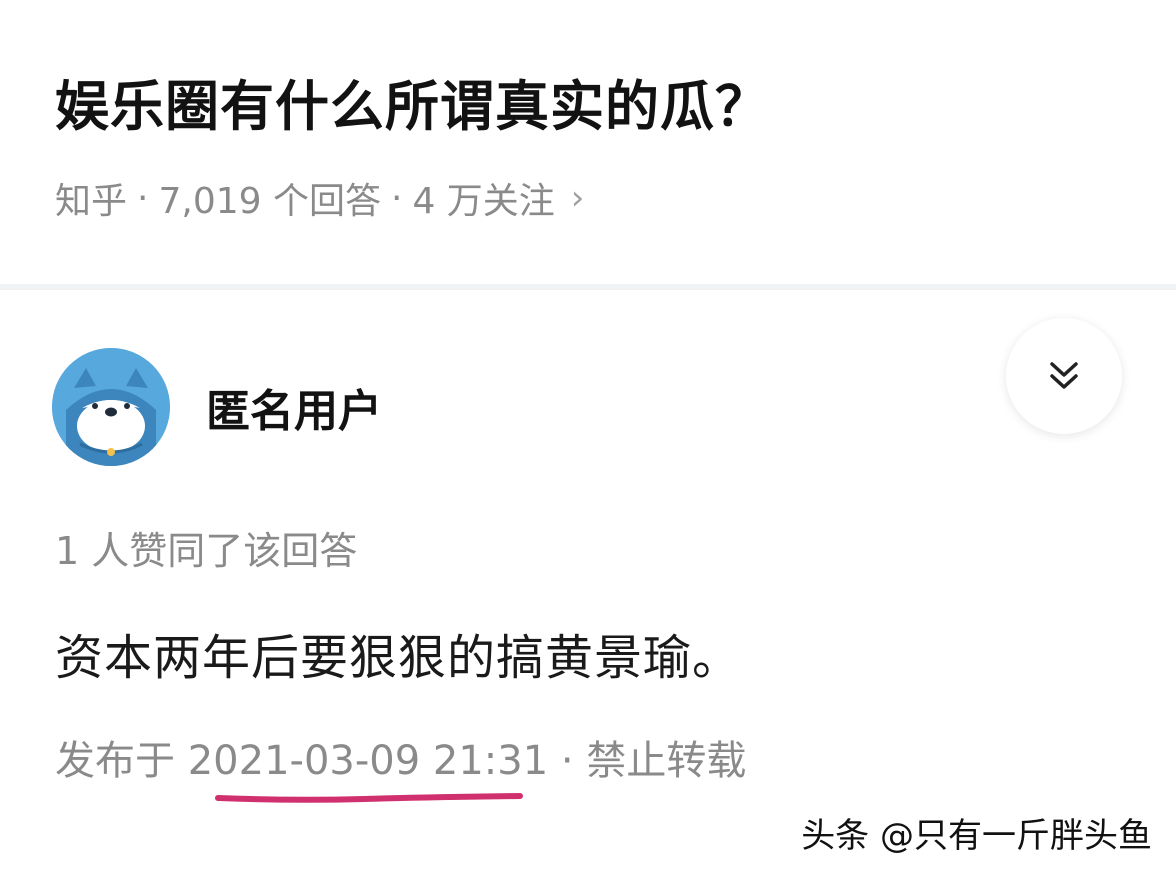 The height and width of the screenshot is (871, 1176). I want to click on husky-avatar-icon, so click(111, 407).